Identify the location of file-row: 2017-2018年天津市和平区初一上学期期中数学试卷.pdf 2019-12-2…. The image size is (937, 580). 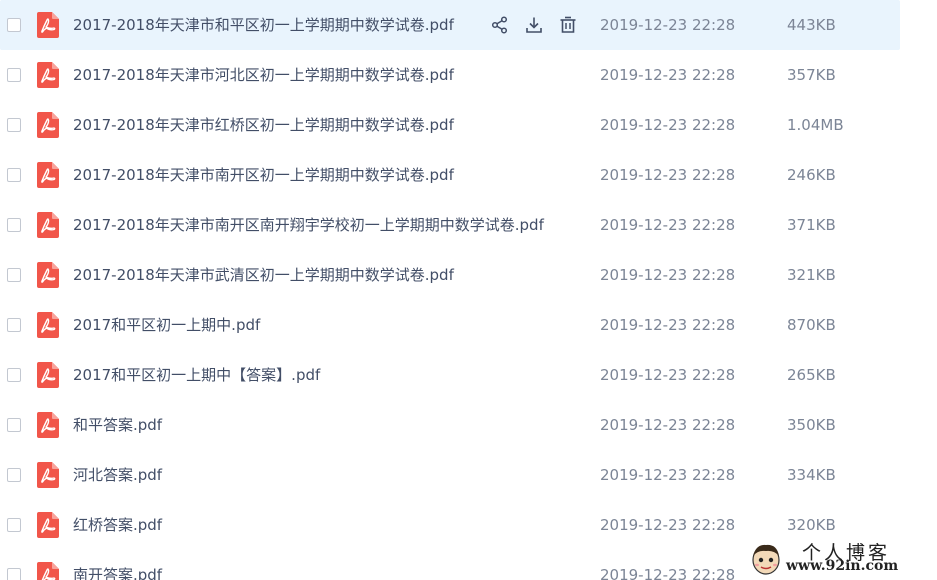
(450, 25).